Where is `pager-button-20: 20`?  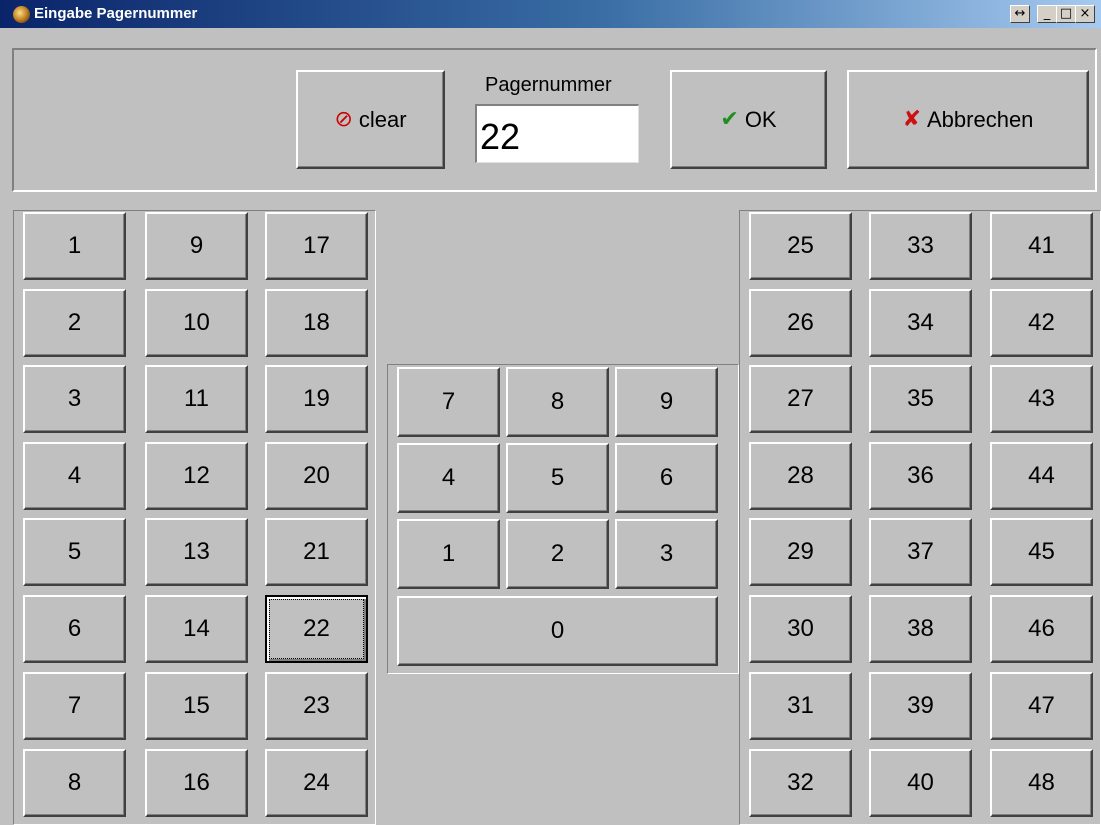
pager-button-20: 20 is located at coordinates (316, 476).